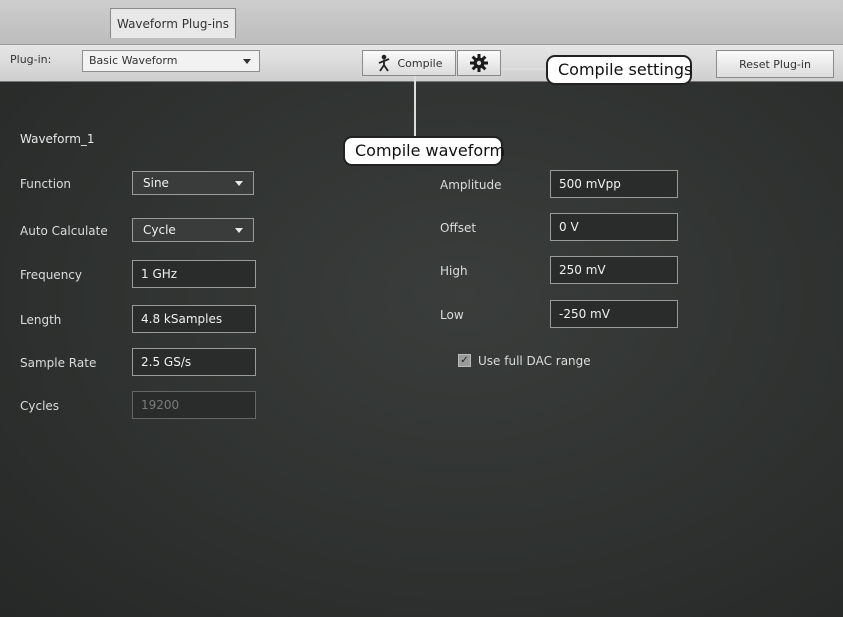  I want to click on sample-rate-label: Sample Rate, so click(58, 363).